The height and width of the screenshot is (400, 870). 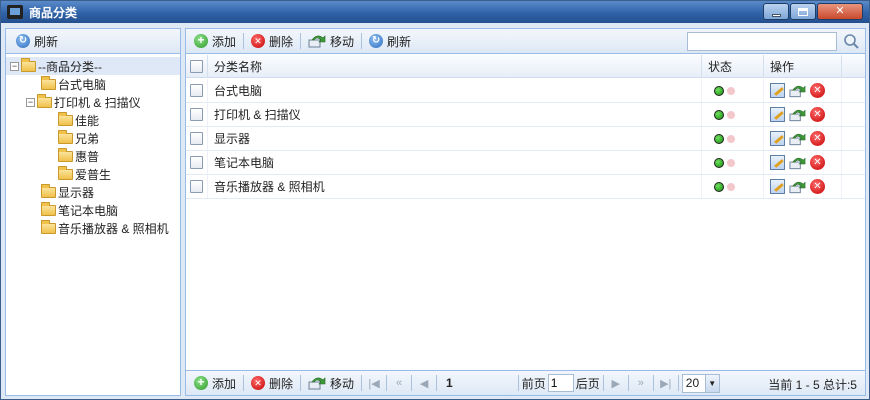 What do you see at coordinates (700, 383) in the screenshot?
I see `page-size-select: 20 ▼` at bounding box center [700, 383].